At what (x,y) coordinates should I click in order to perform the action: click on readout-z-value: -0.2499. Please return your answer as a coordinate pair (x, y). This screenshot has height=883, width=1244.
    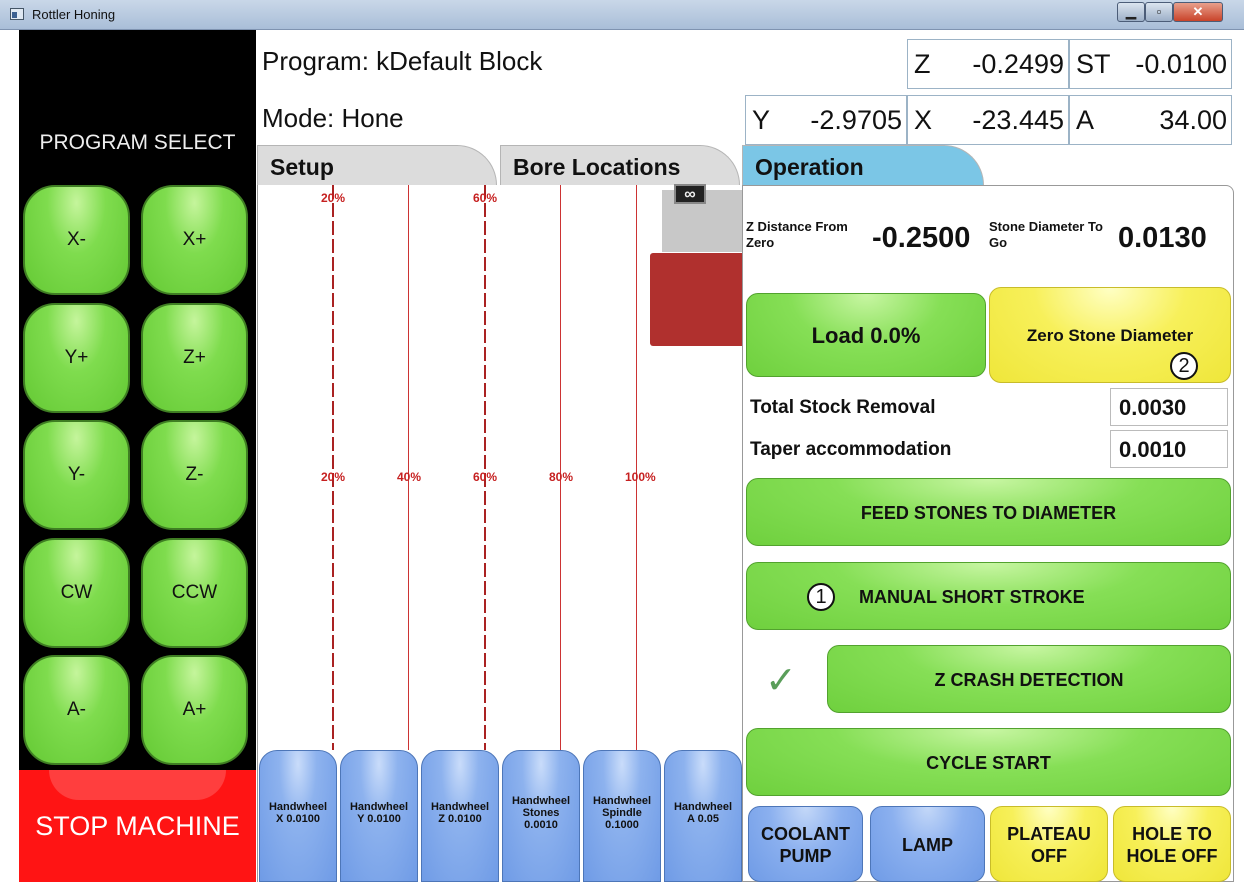
    Looking at the image, I should click on (1018, 64).